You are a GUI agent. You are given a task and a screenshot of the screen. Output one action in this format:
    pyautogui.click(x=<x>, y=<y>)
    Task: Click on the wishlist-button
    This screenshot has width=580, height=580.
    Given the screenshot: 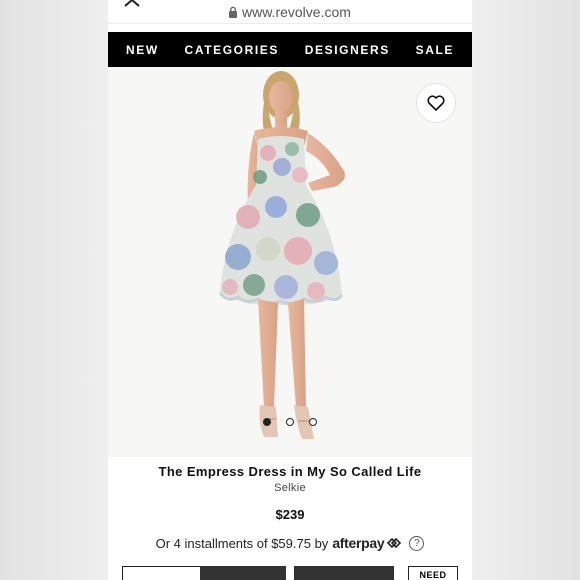 What is the action you would take?
    pyautogui.click(x=436, y=103)
    